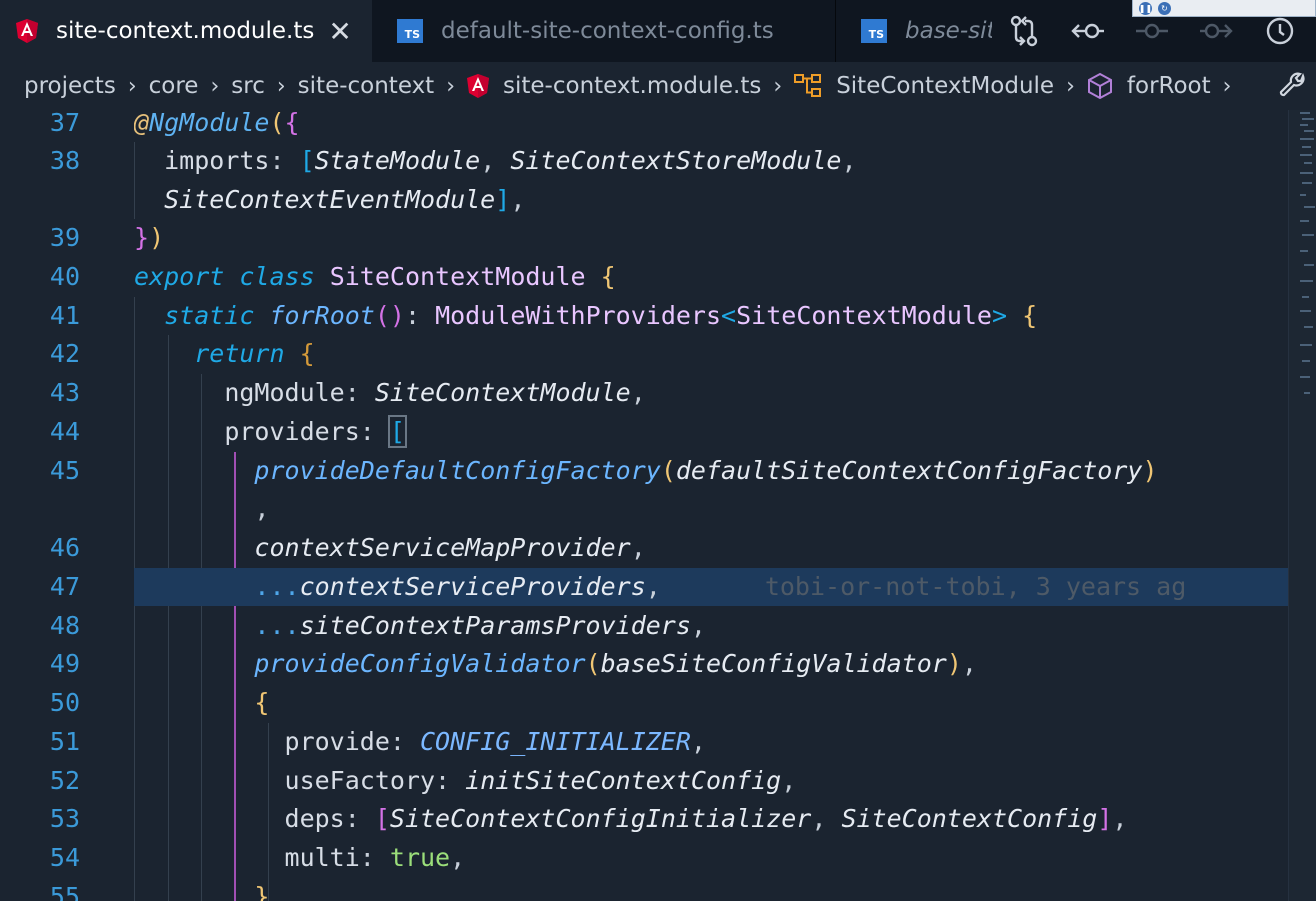 Image resolution: width=1316 pixels, height=901 pixels. What do you see at coordinates (950, 31) in the screenshot?
I see `tab-label: base-sit` at bounding box center [950, 31].